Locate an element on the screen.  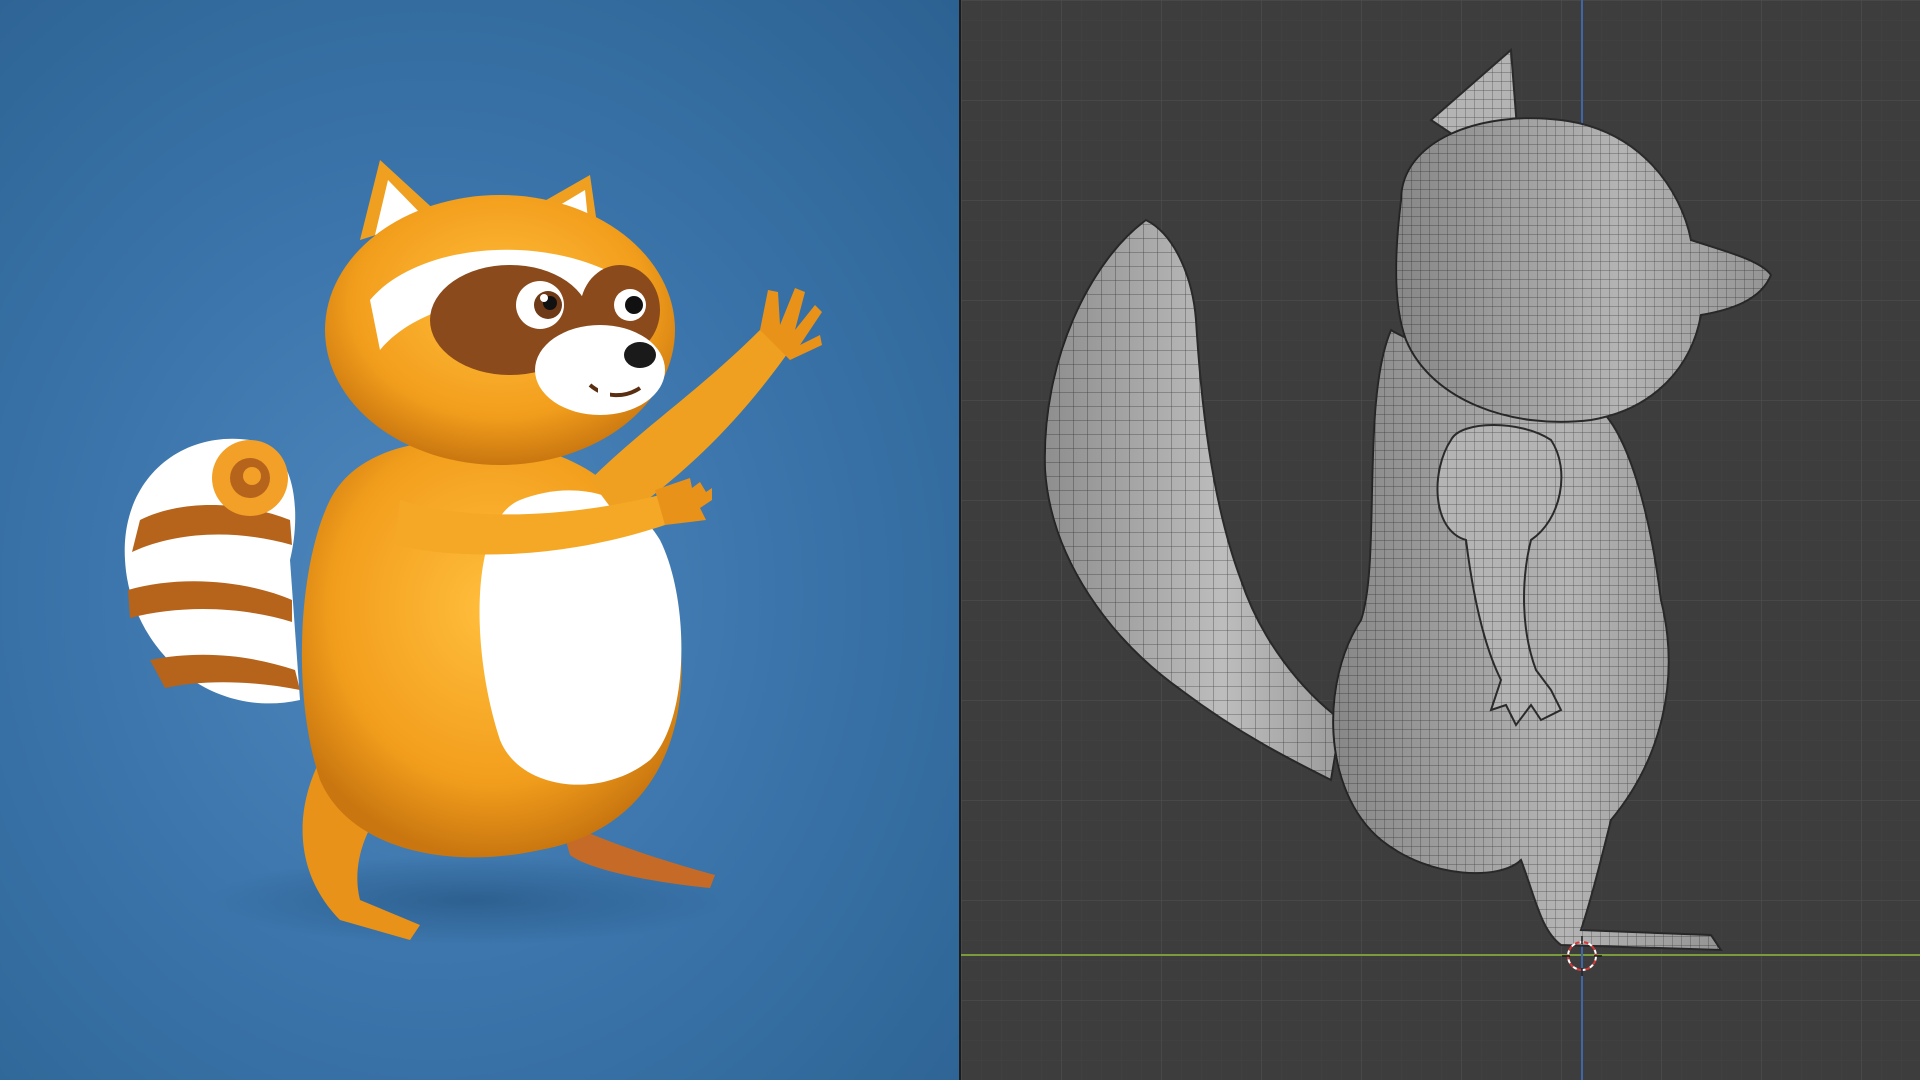
raccoon-head is located at coordinates (500, 312).